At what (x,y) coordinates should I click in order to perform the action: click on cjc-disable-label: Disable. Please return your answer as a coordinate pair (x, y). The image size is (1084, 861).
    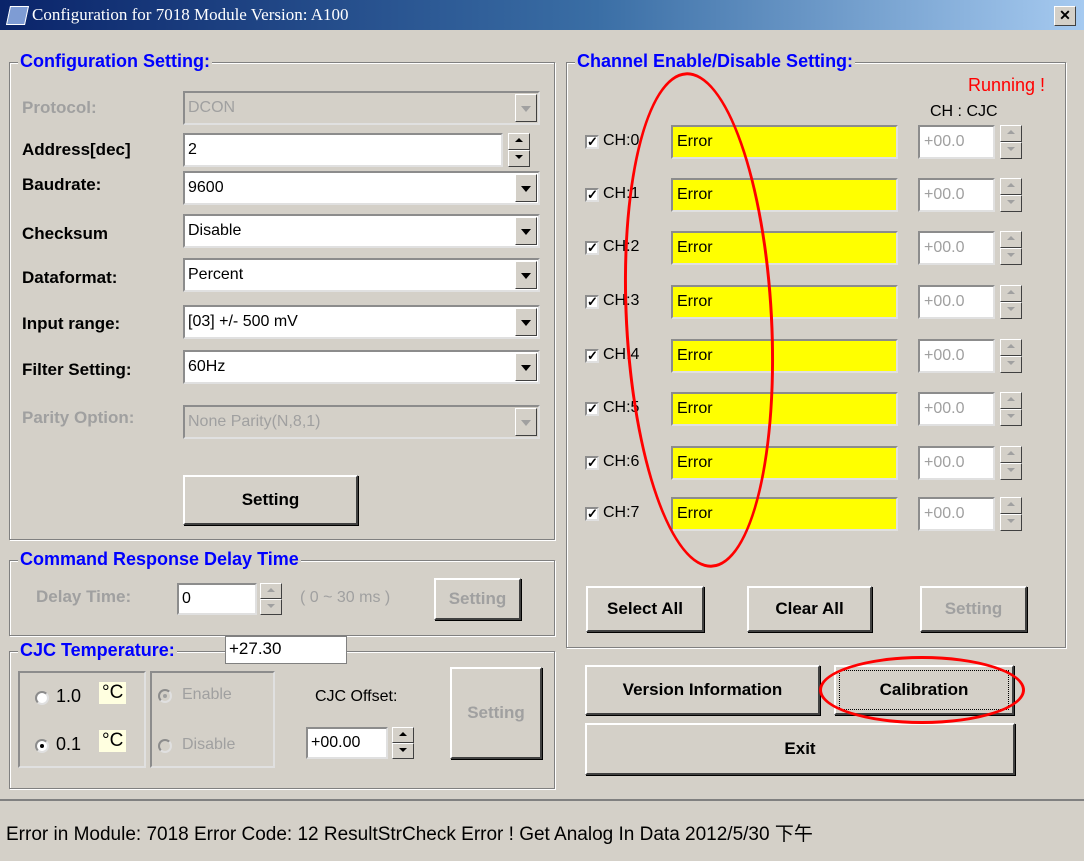
    Looking at the image, I should click on (209, 744).